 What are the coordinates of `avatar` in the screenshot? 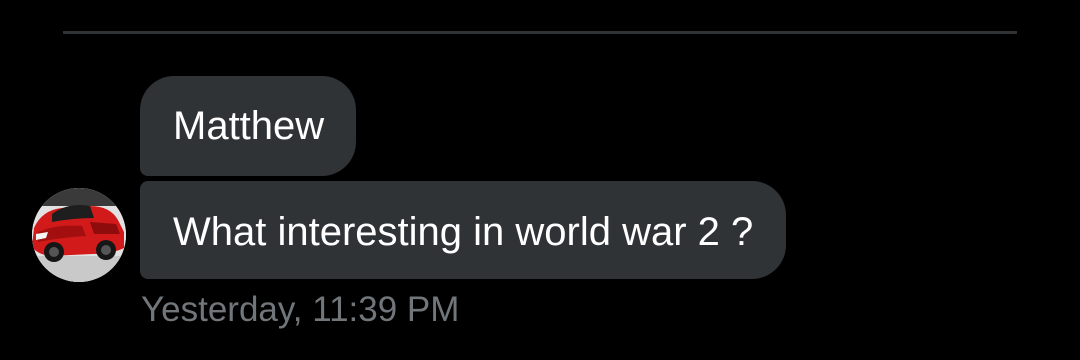 It's located at (79, 235).